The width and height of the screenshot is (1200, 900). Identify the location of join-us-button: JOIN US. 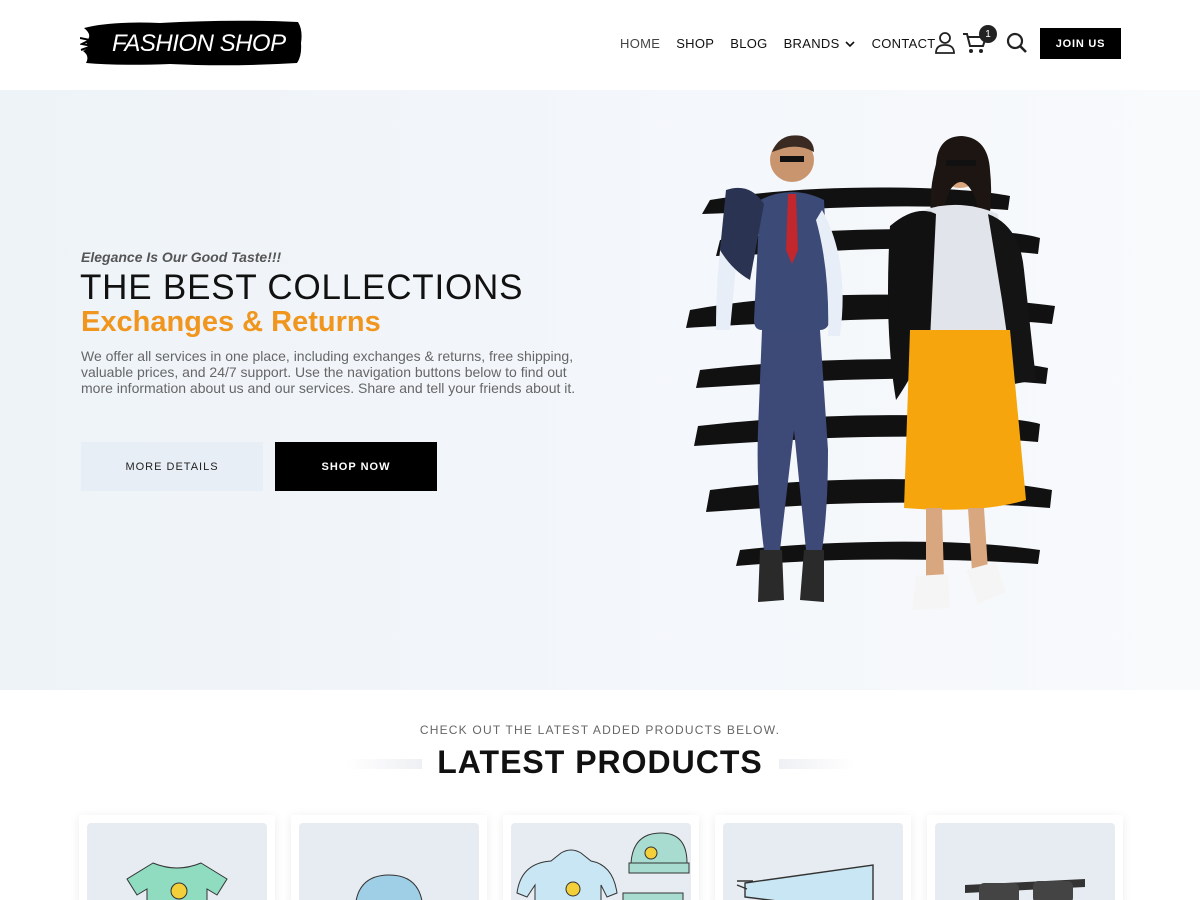
(1080, 43).